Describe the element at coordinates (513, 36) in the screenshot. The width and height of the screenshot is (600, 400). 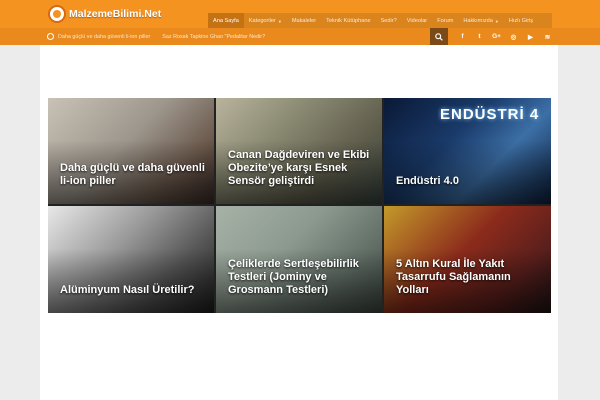
I see `instagram-icon: ◎` at that location.